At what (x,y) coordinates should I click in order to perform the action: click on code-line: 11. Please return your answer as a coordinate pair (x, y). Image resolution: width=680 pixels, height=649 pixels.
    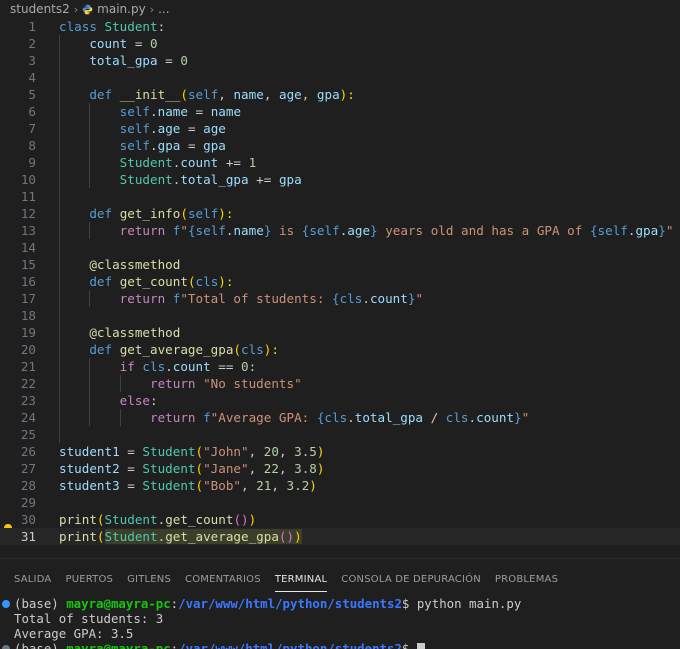
    Looking at the image, I should click on (340, 196).